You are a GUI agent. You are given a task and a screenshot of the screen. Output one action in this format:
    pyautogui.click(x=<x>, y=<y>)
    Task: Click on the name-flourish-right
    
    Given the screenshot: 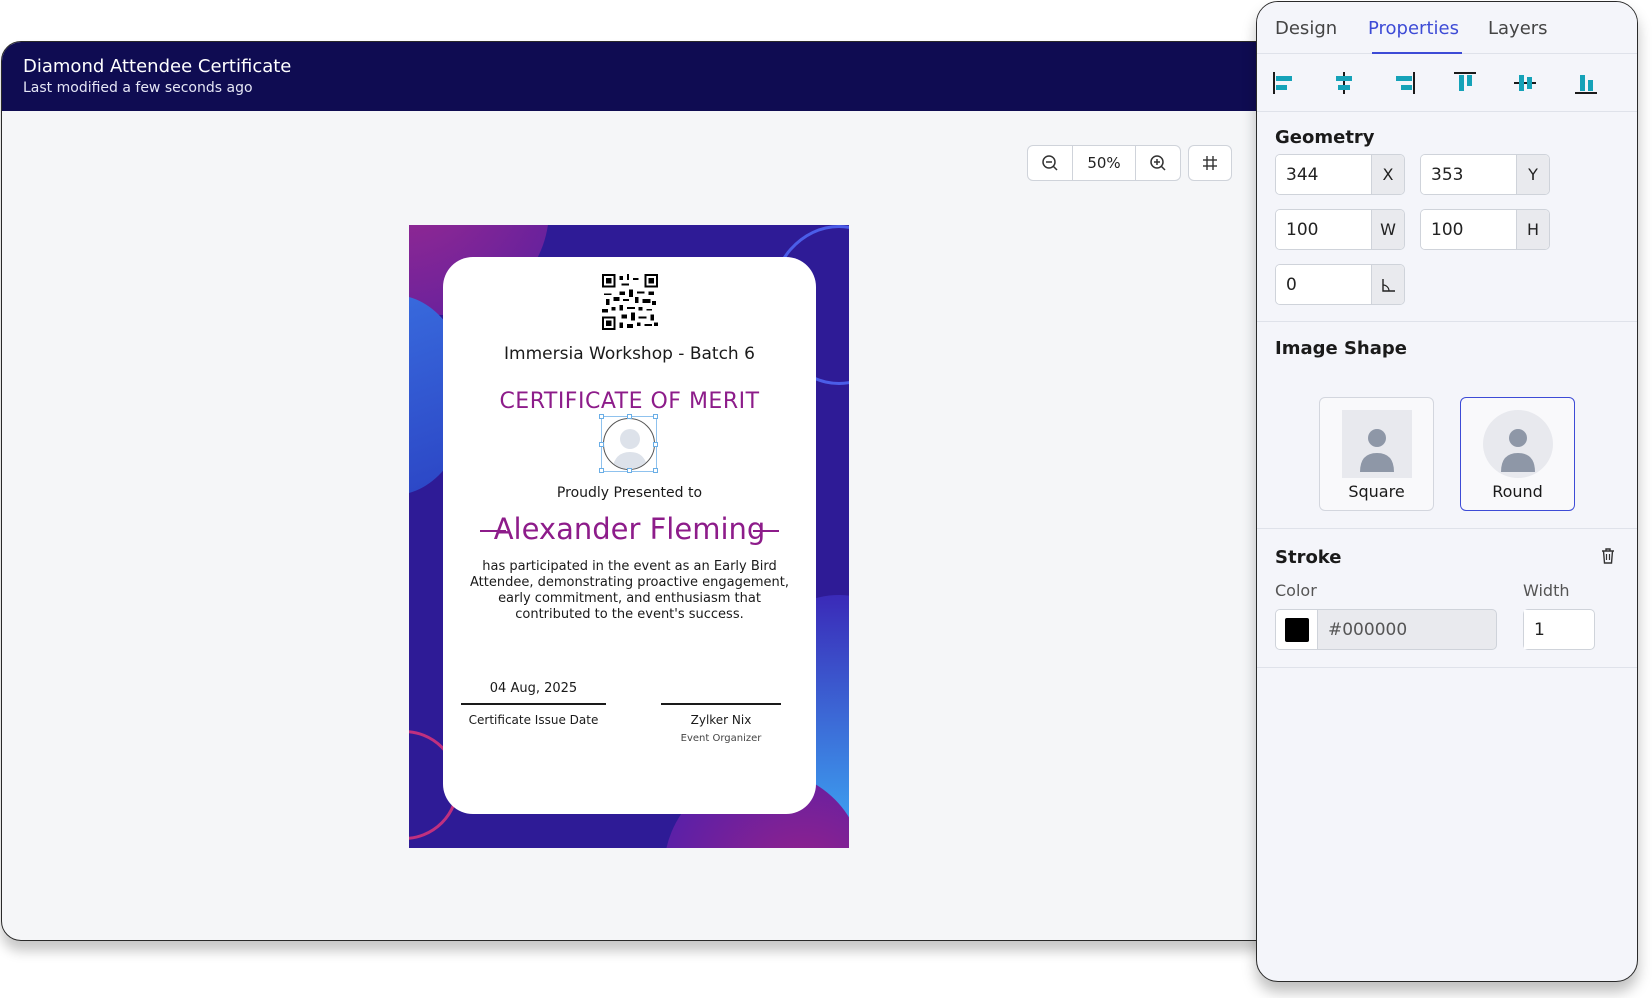 What is the action you would take?
    pyautogui.click(x=766, y=531)
    